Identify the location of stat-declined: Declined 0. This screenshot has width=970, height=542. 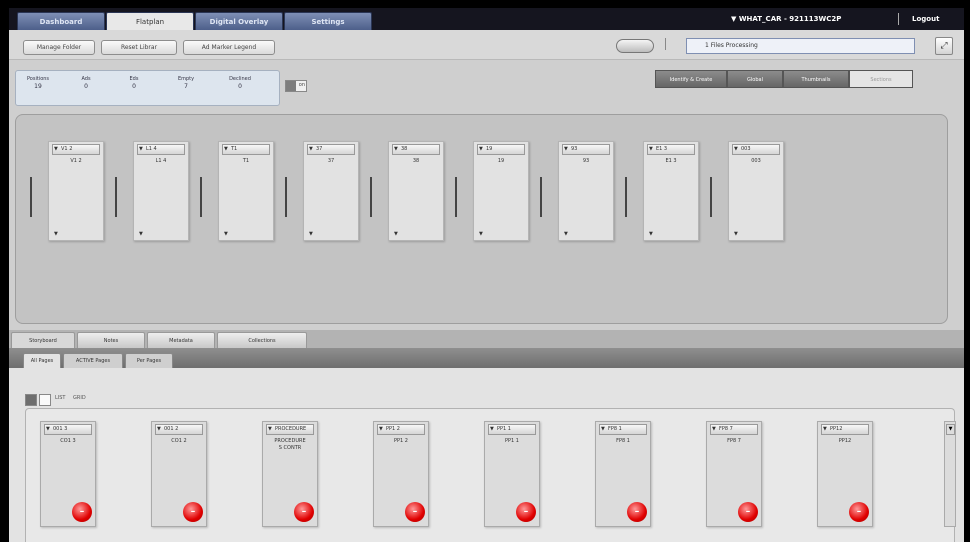
(240, 83).